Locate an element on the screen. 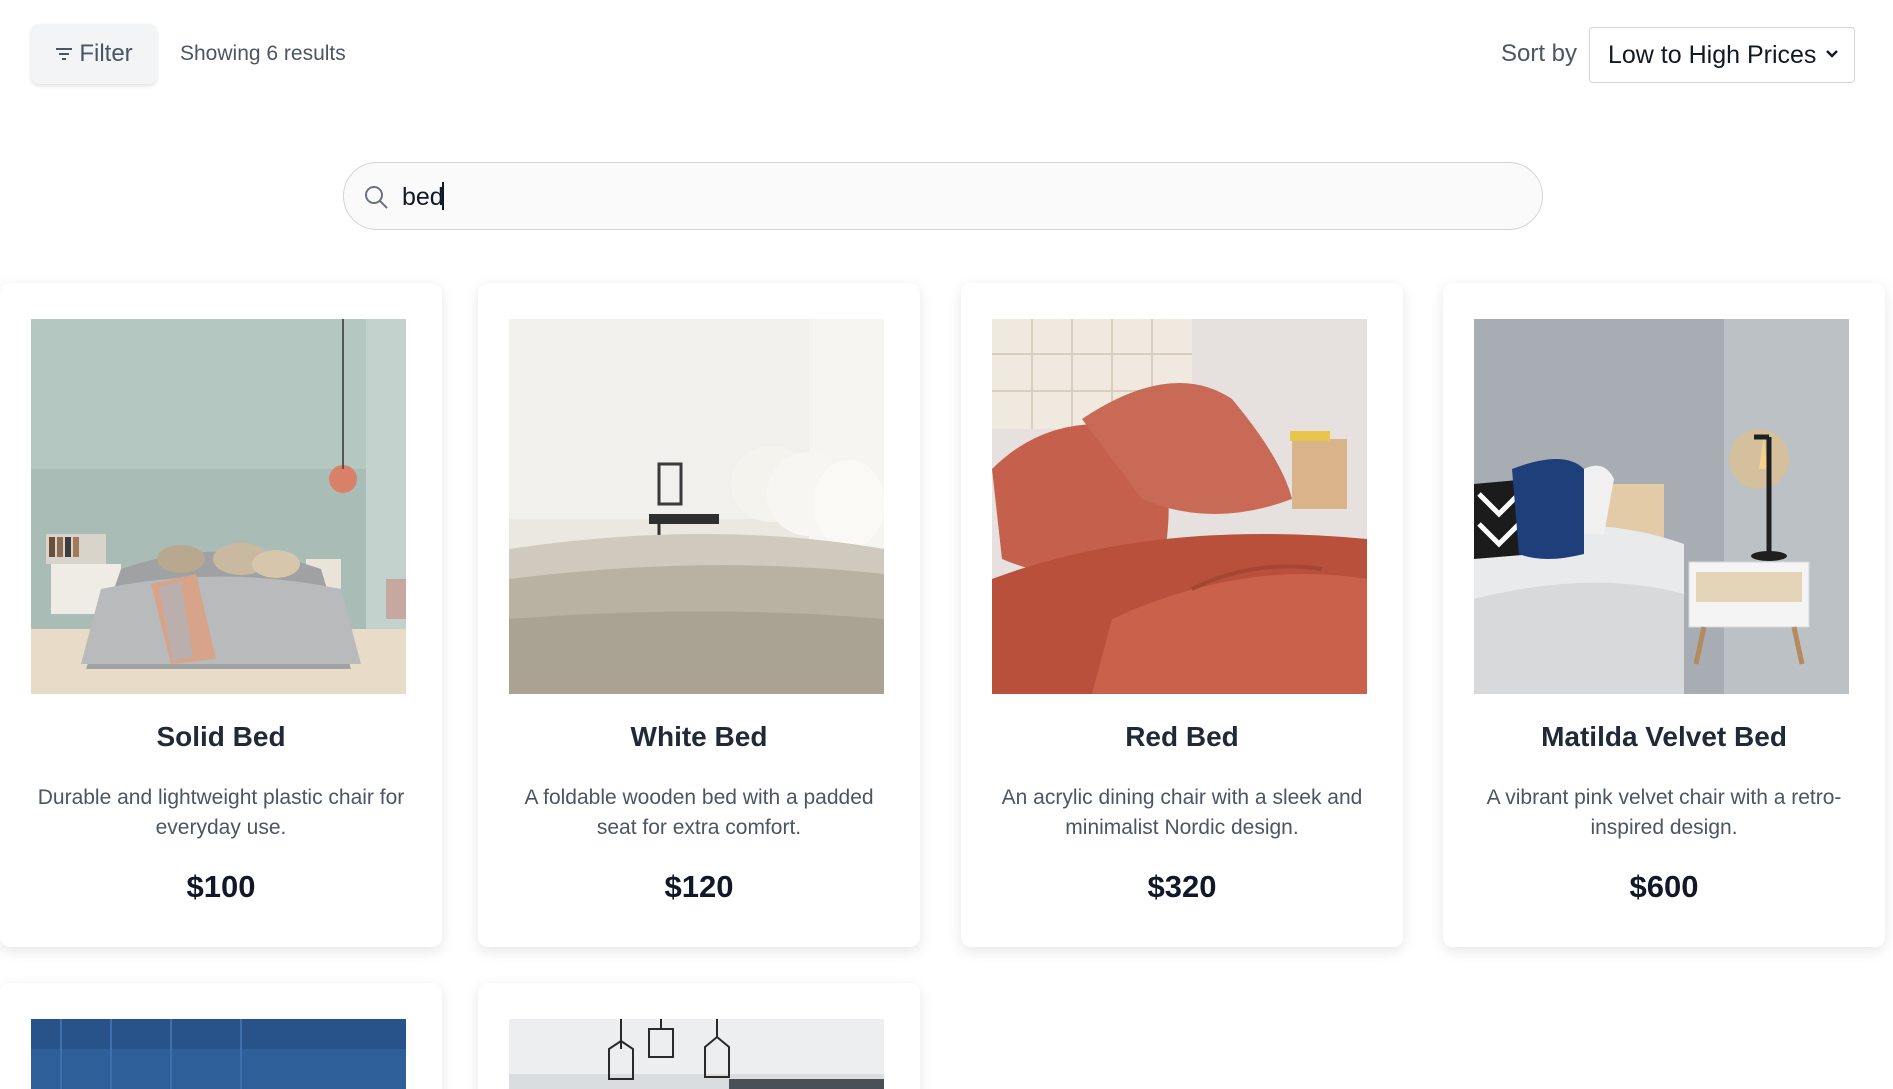 The image size is (1893, 1089). sort-label: Sort by is located at coordinates (1539, 53).